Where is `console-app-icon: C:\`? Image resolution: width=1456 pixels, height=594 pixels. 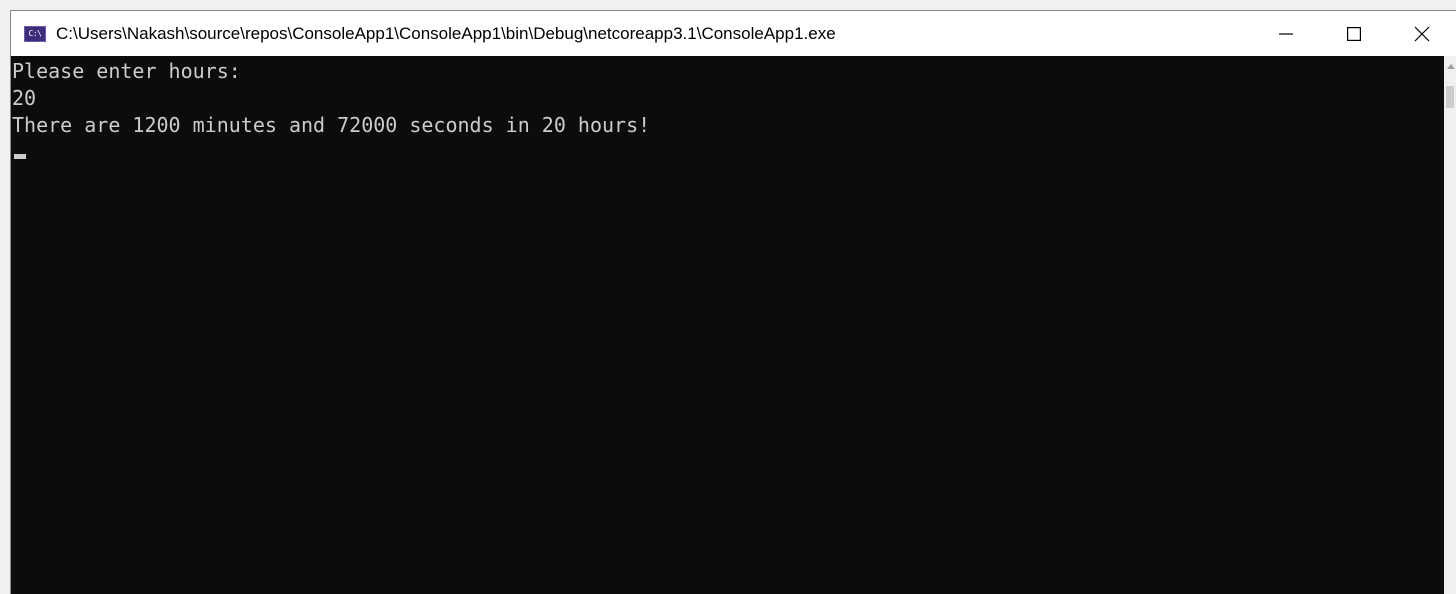 console-app-icon: C:\ is located at coordinates (35, 33).